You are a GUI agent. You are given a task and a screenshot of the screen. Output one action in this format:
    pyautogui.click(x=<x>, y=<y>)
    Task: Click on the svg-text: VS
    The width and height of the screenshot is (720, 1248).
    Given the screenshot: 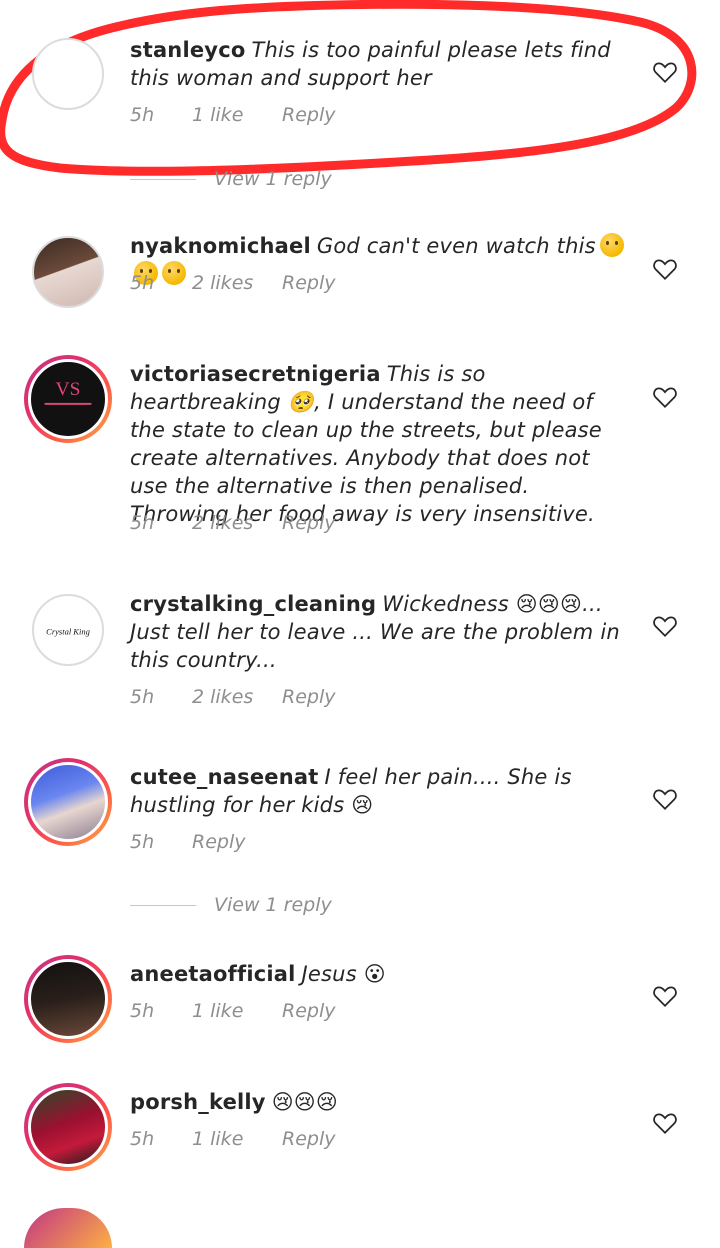 What is the action you would take?
    pyautogui.click(x=68, y=389)
    